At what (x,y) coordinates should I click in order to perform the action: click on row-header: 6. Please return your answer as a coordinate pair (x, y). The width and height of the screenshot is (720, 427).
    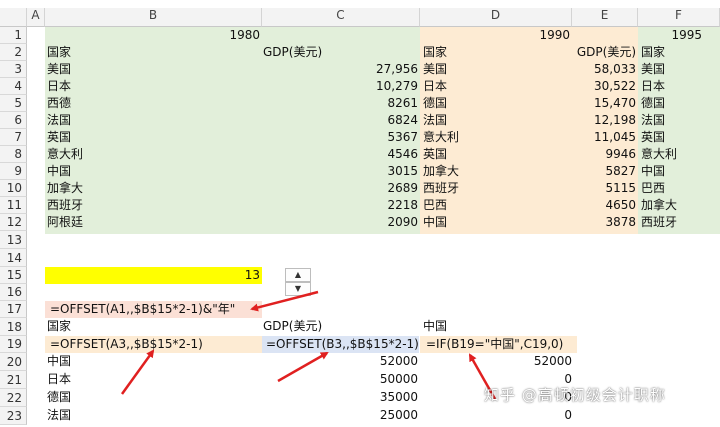
    Looking at the image, I should click on (13, 120).